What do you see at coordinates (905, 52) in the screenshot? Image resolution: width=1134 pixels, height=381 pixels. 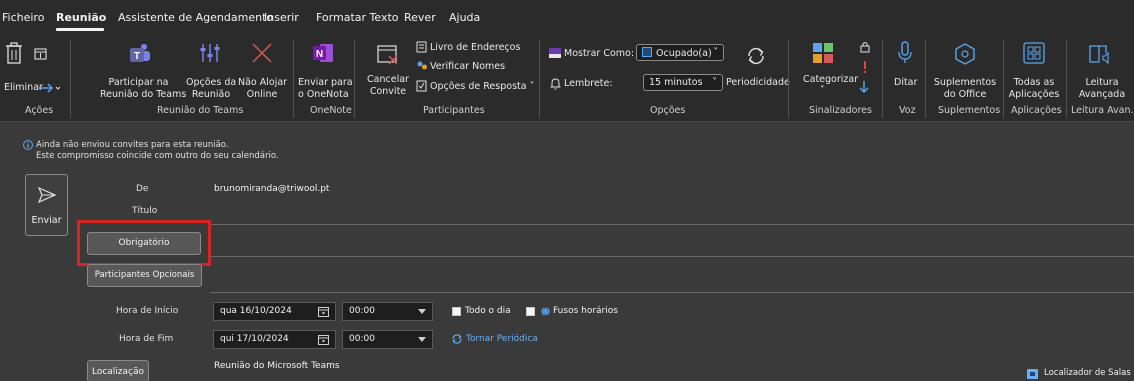 I see `microphone-icon` at bounding box center [905, 52].